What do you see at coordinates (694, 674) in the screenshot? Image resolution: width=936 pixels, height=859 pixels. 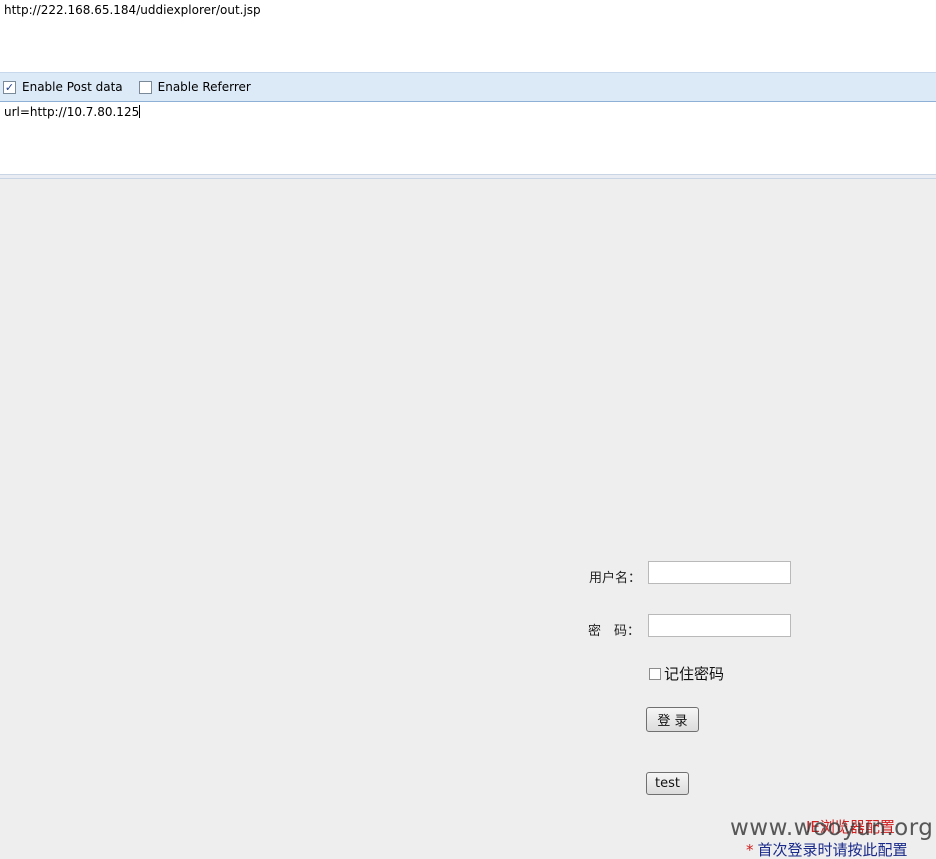 I see `remember-password-label: 记住密码` at bounding box center [694, 674].